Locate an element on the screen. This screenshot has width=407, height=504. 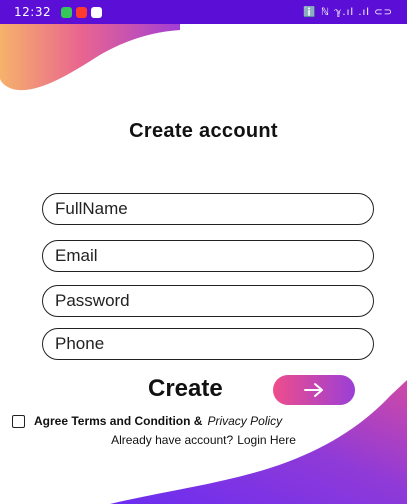
login-row: Already have account? Login Here is located at coordinates (203, 440).